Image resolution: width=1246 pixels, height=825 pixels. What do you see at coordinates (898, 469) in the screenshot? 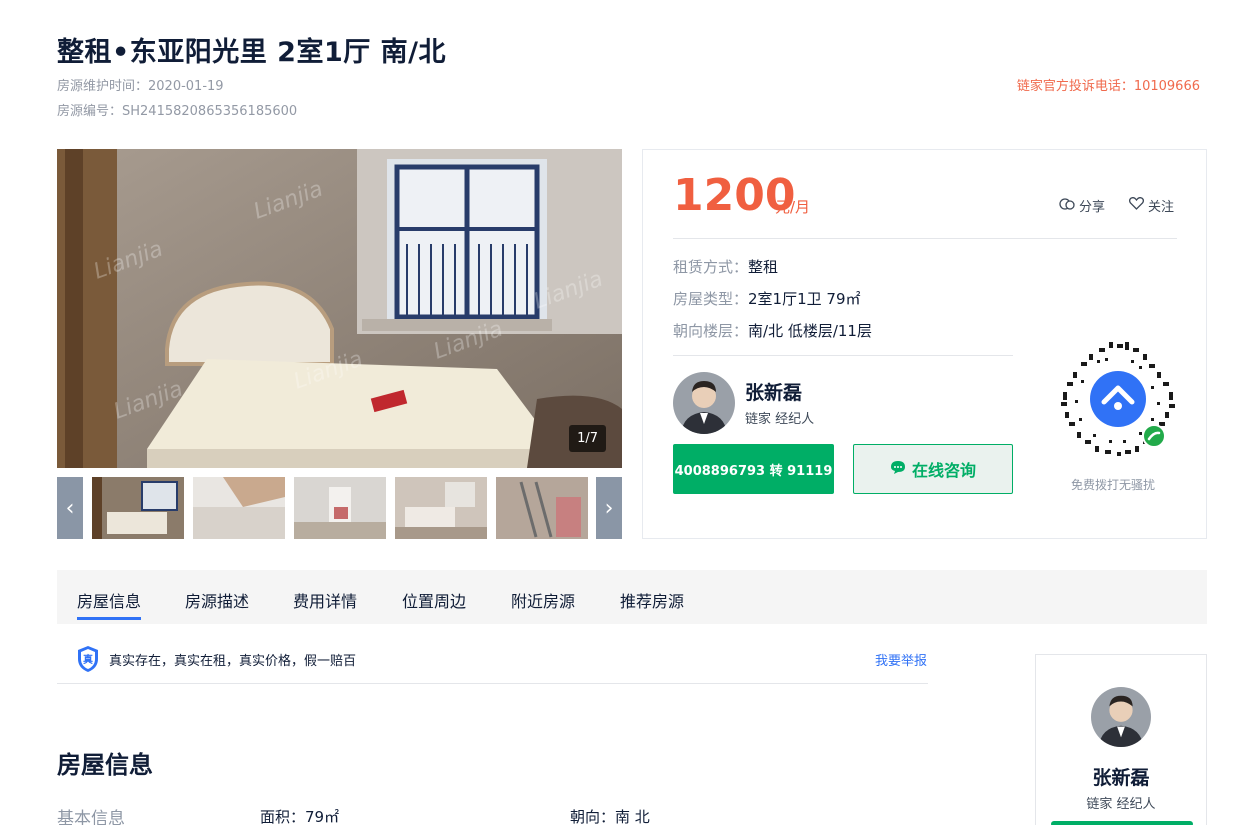
I see `chat-icon` at bounding box center [898, 469].